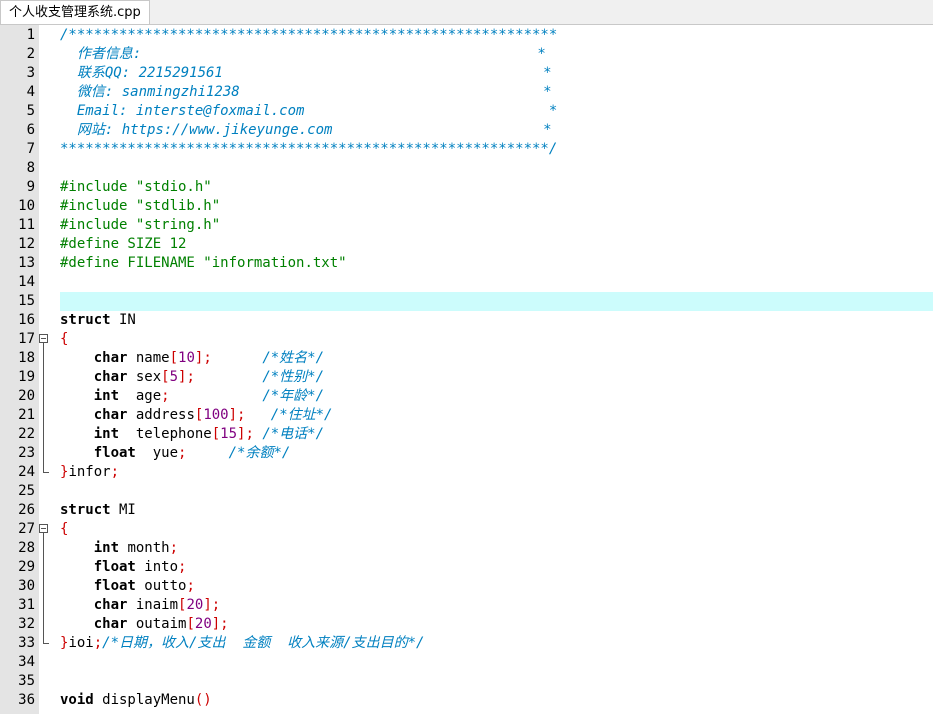 This screenshot has height=714, width=933. I want to click on code-line: 10 #include "stdlib.h", so click(466, 206).